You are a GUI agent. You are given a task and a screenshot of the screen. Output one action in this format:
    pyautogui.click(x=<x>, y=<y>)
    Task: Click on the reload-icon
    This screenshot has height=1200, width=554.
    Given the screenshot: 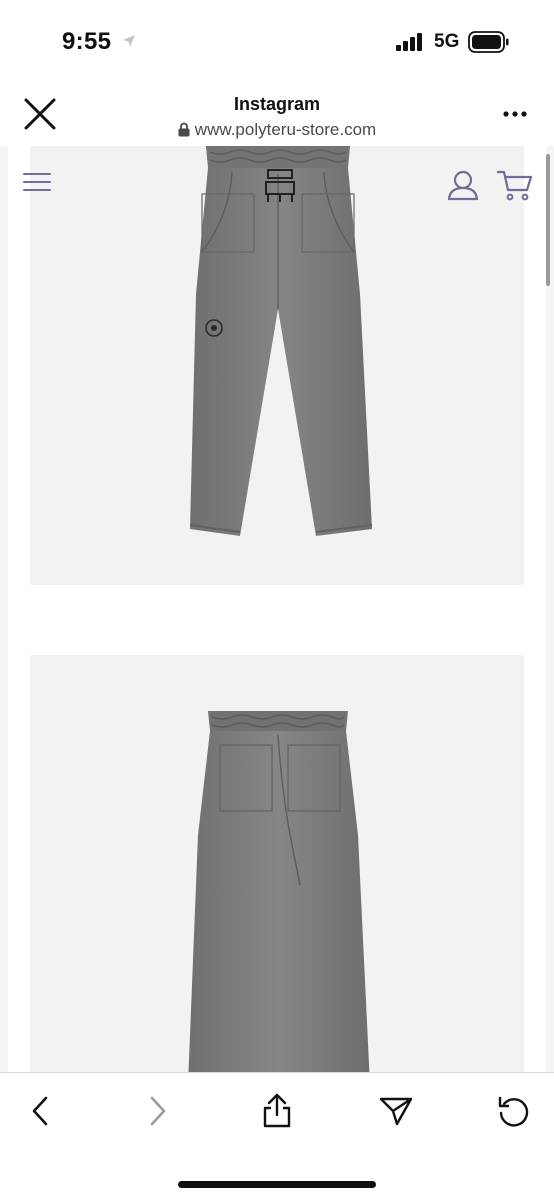 What is the action you would take?
    pyautogui.click(x=513, y=1111)
    